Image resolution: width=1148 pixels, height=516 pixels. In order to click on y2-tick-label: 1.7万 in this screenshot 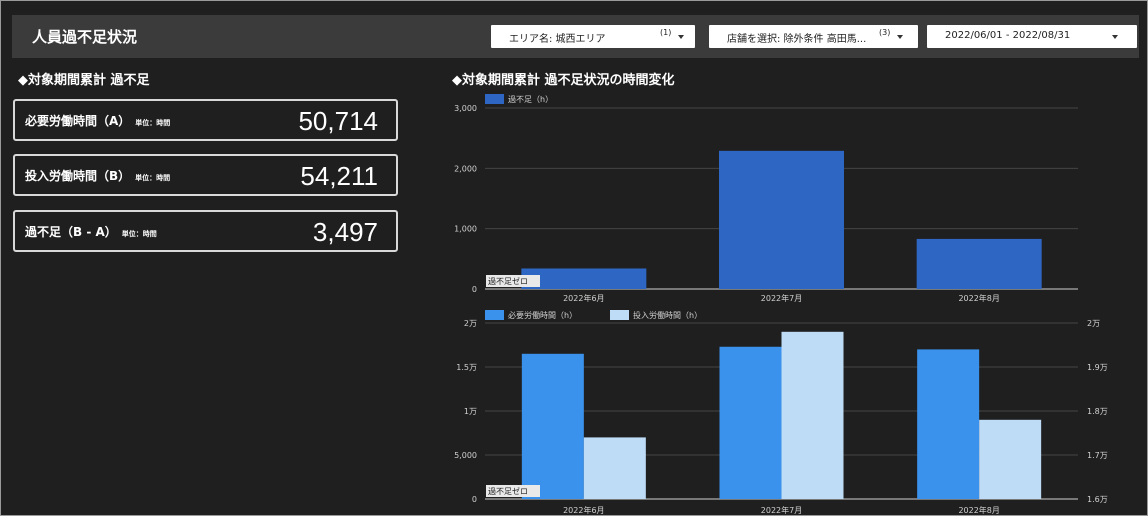, I will do `click(1097, 455)`.